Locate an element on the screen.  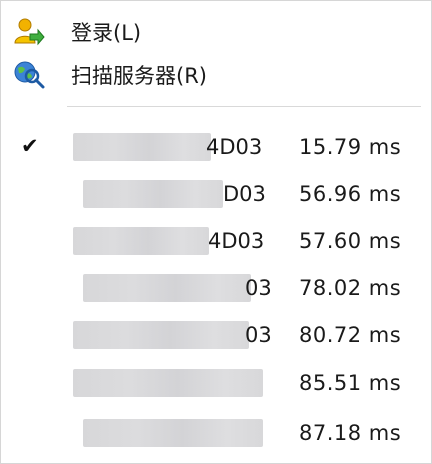
server-row: 85.51 ms is located at coordinates (216, 383).